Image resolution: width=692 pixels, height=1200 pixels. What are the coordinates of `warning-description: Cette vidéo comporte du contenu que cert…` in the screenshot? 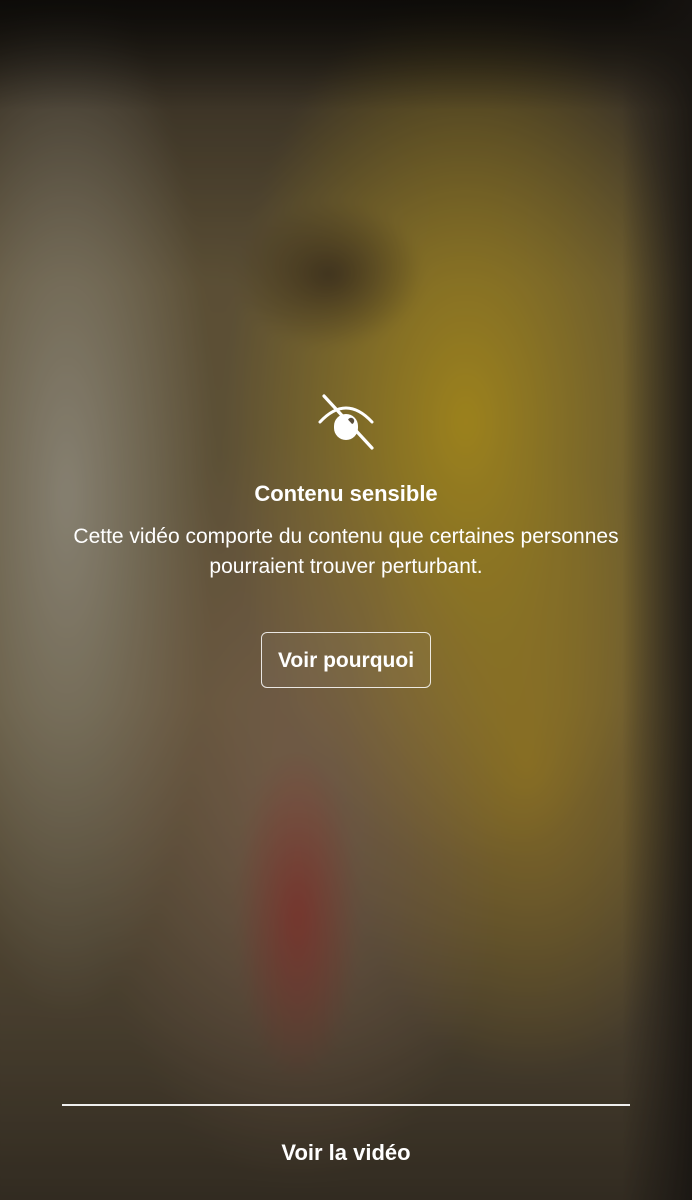 It's located at (346, 551).